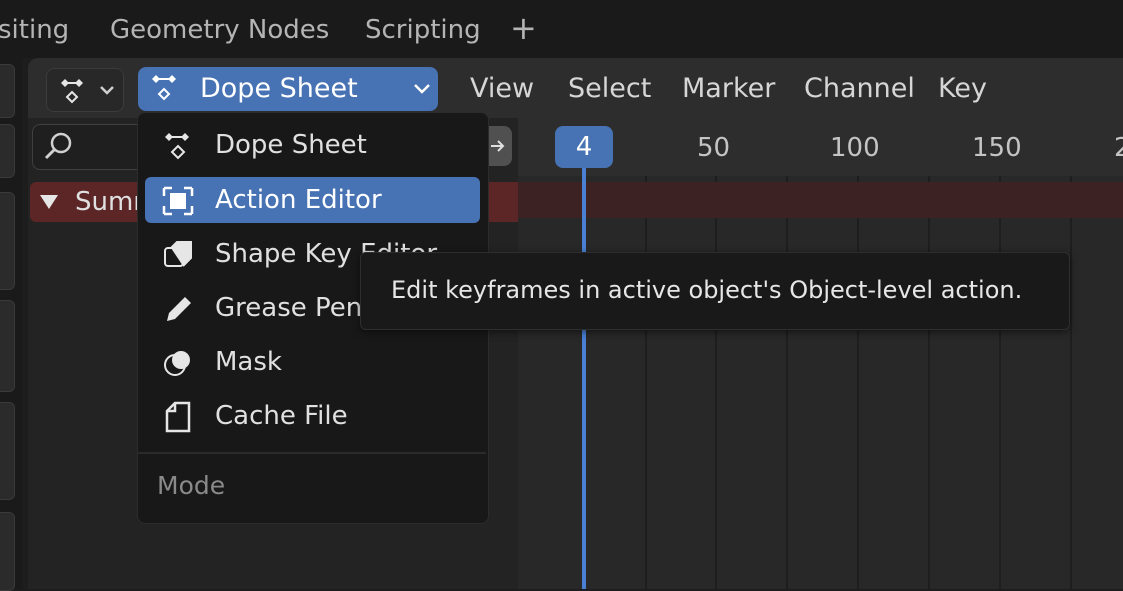 This screenshot has width=1123, height=591. I want to click on pencil-icon, so click(179, 309).